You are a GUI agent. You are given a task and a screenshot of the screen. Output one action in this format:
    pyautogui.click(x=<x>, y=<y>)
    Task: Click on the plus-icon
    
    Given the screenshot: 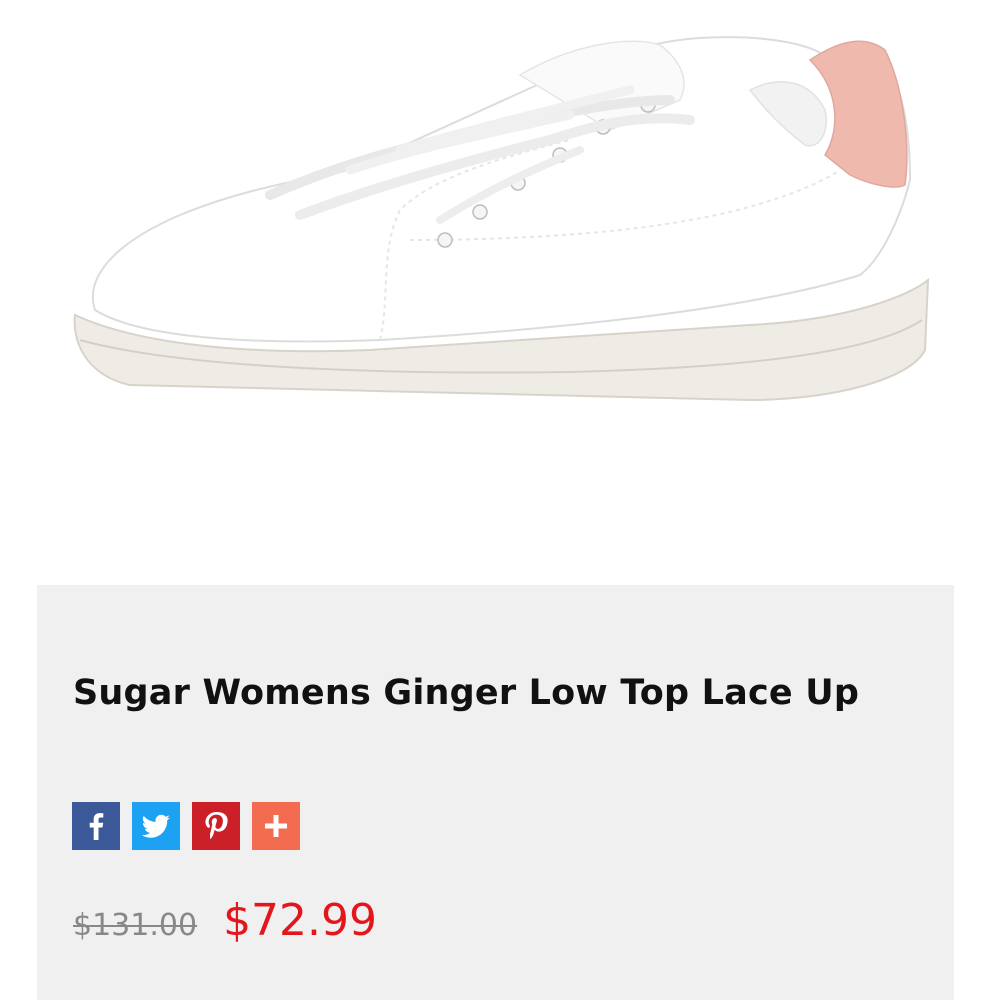 What is the action you would take?
    pyautogui.click(x=276, y=826)
    